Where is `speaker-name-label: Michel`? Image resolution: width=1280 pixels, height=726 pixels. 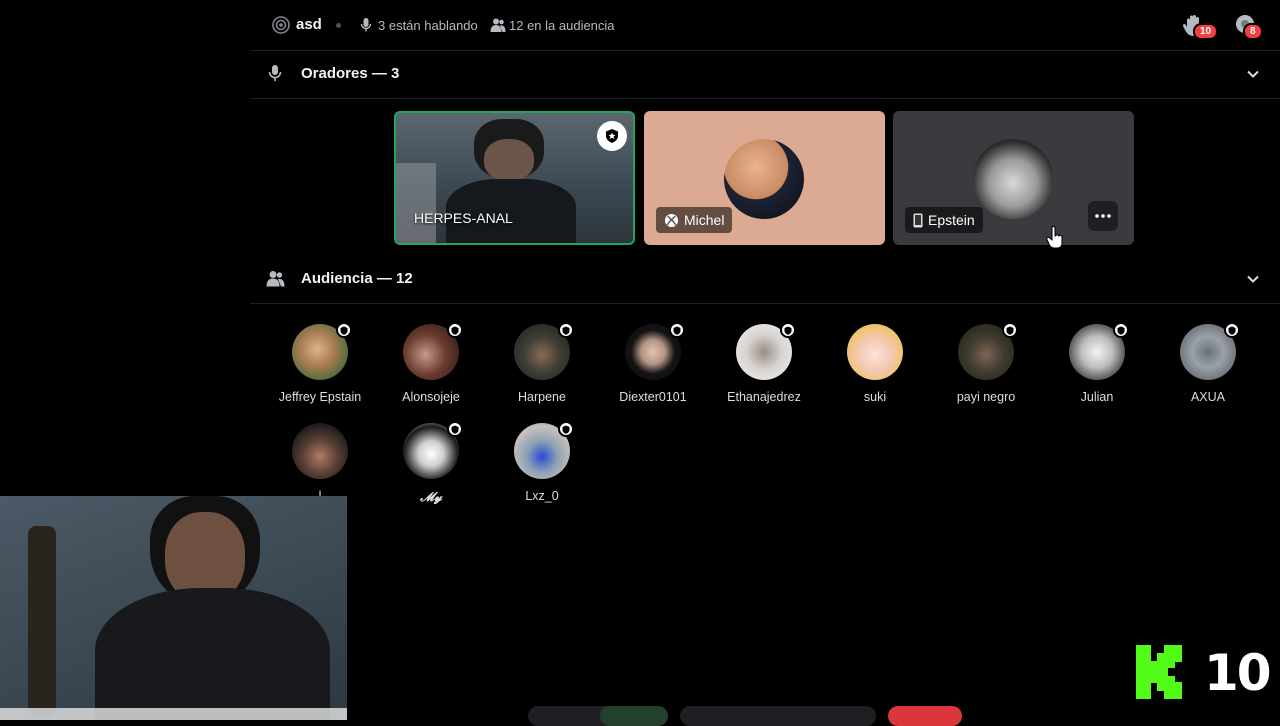 speaker-name-label: Michel is located at coordinates (694, 220).